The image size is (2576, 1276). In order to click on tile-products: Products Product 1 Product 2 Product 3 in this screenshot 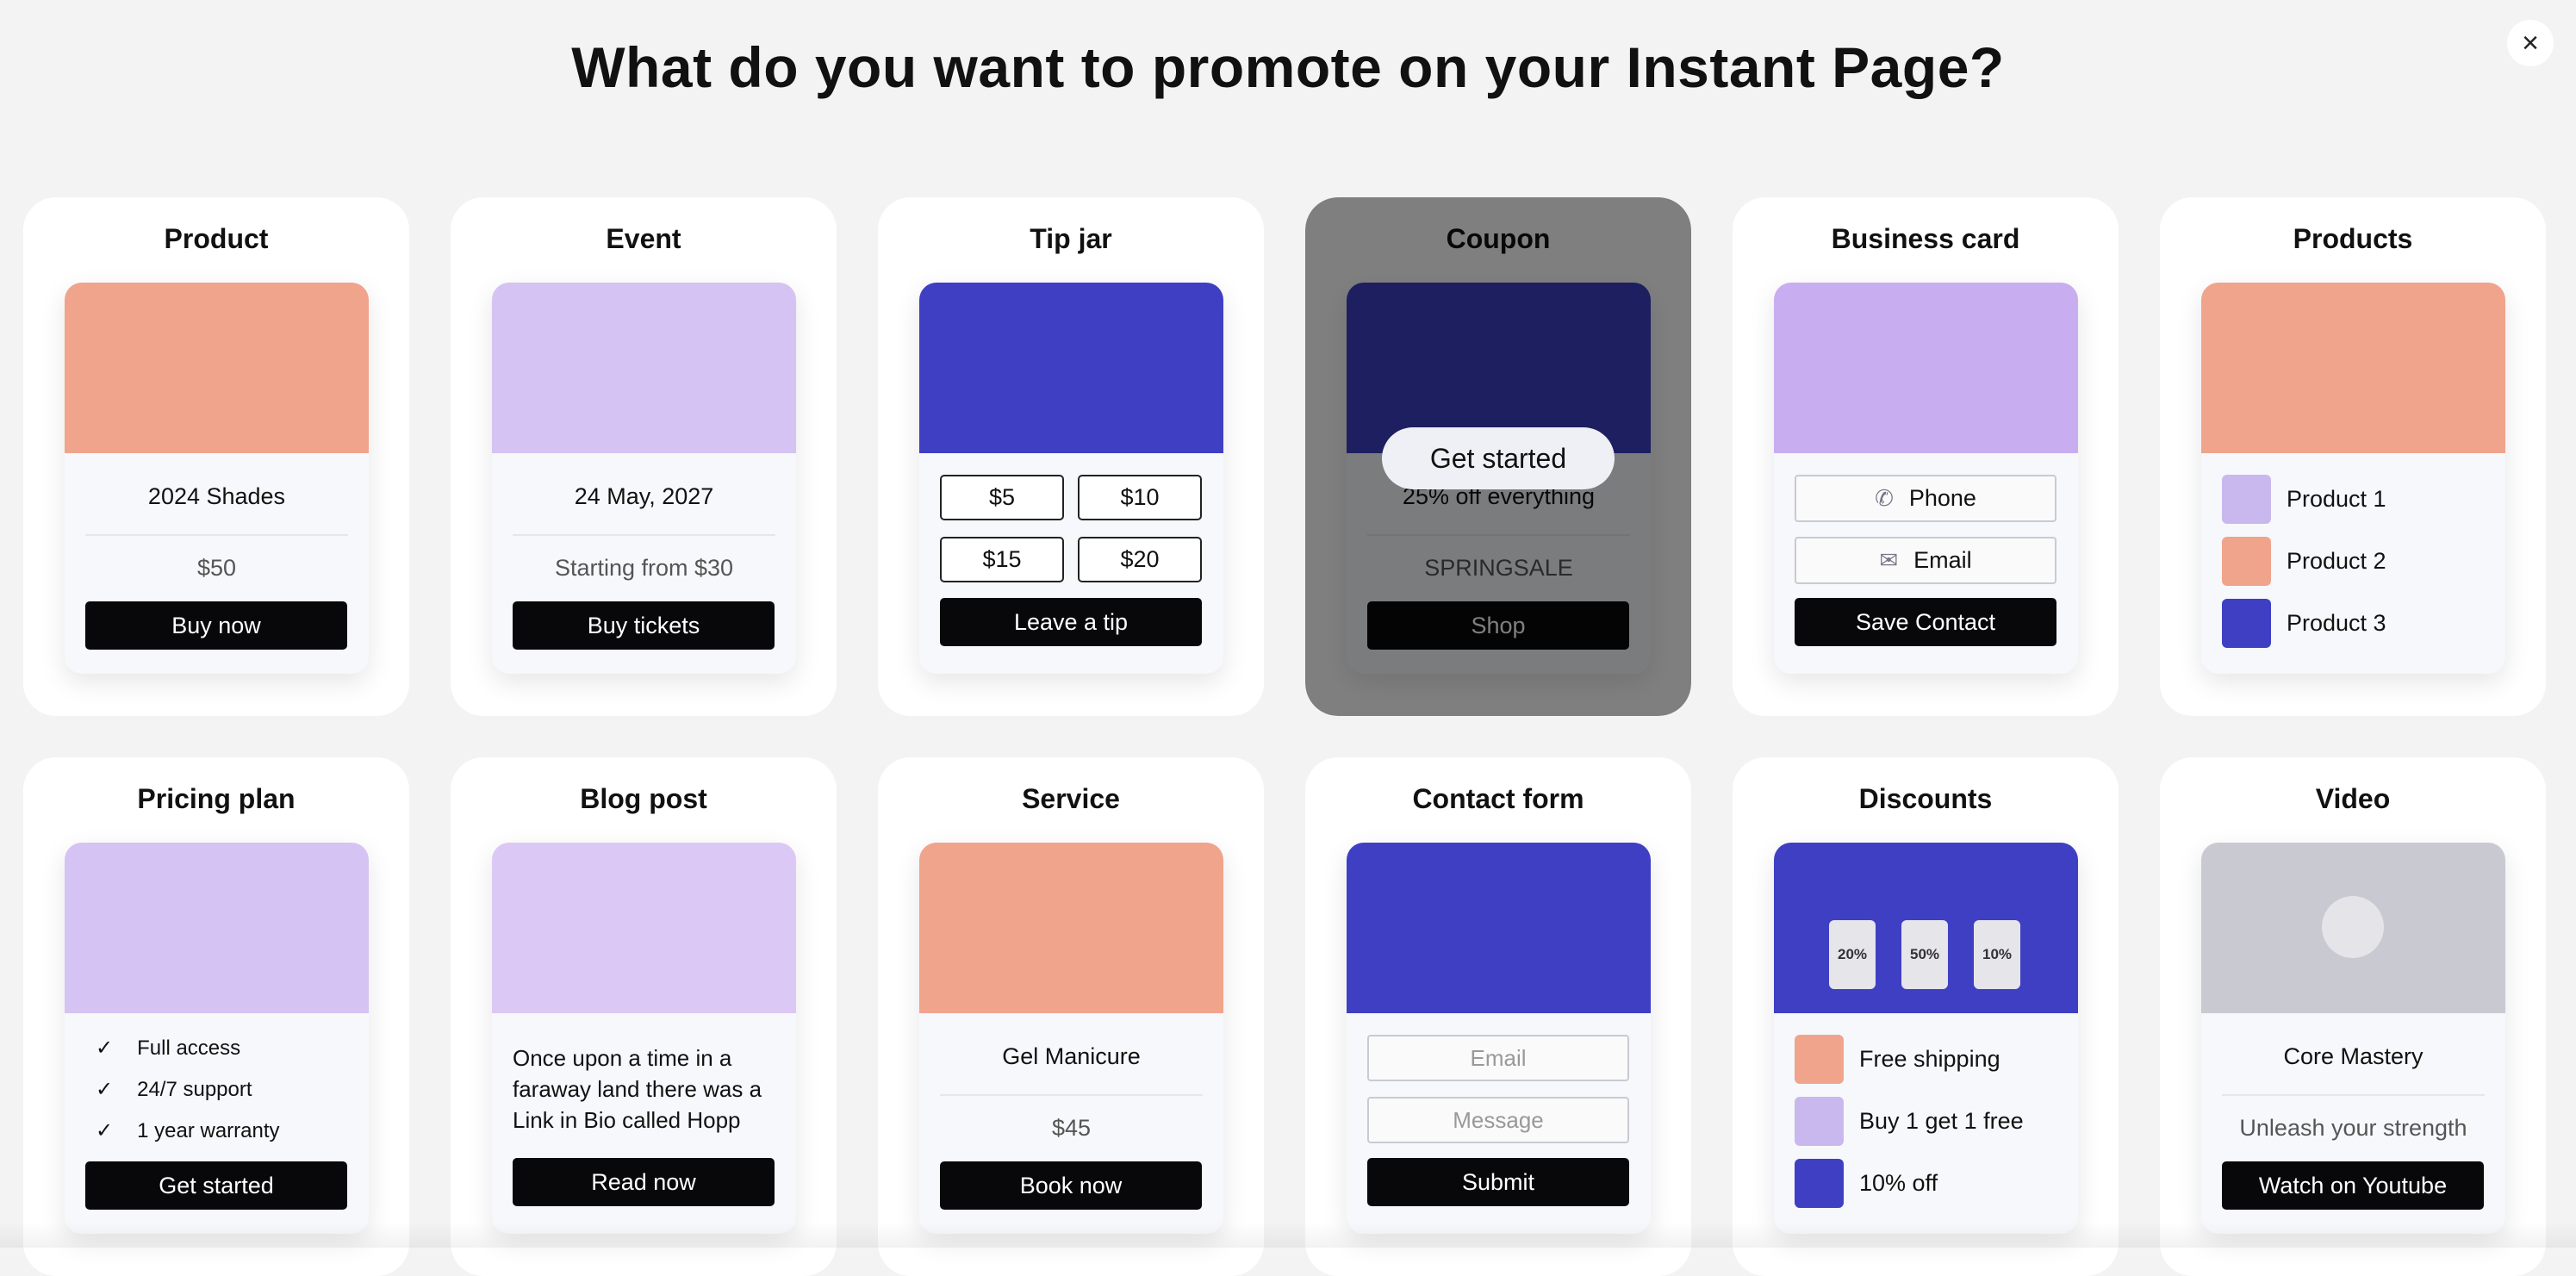, I will do `click(2353, 456)`.